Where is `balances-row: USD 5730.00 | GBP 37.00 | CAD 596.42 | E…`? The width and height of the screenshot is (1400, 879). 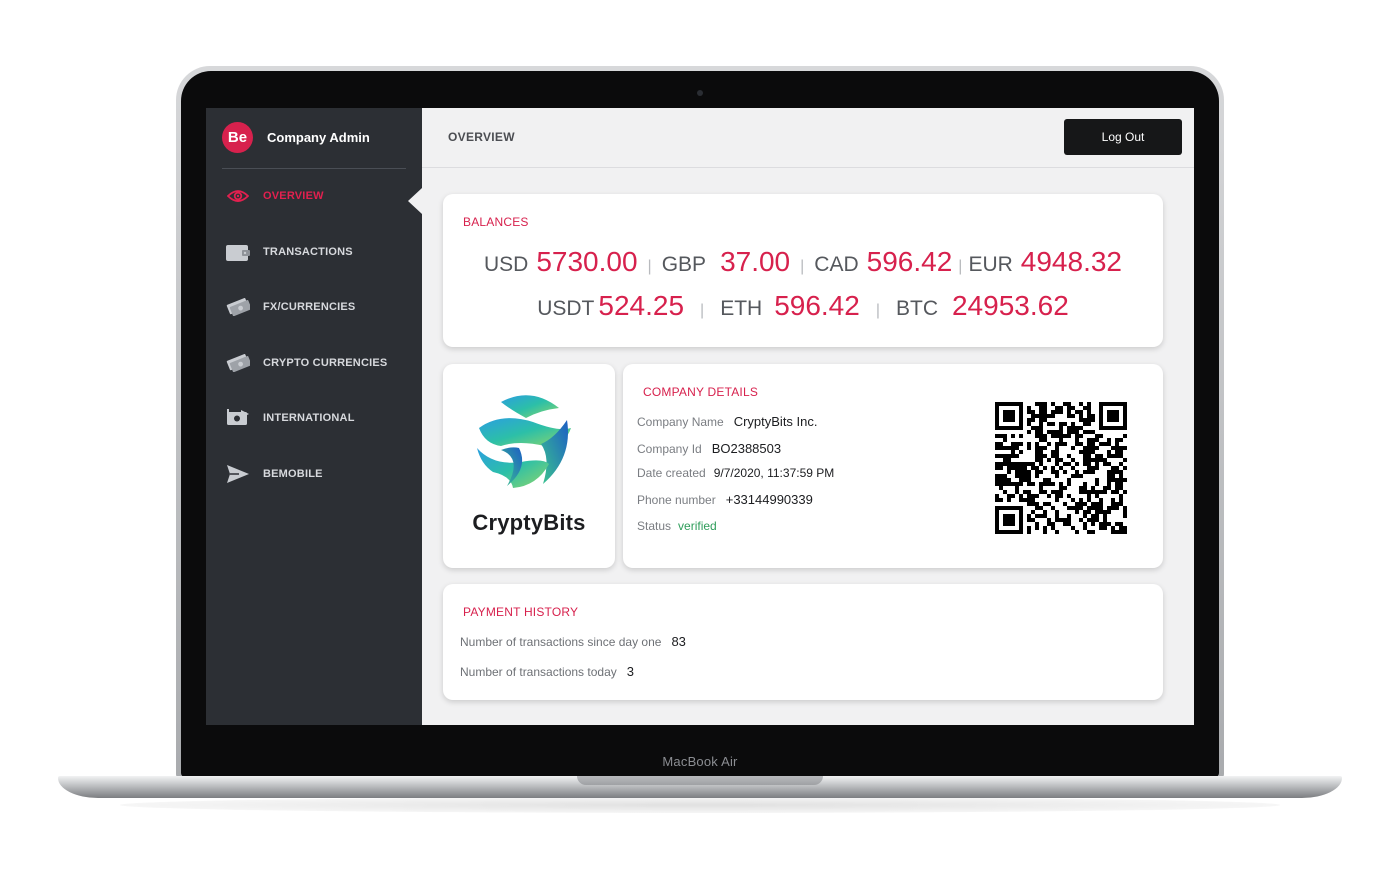 balances-row: USD 5730.00 | GBP 37.00 | CAD 596.42 | E… is located at coordinates (803, 262).